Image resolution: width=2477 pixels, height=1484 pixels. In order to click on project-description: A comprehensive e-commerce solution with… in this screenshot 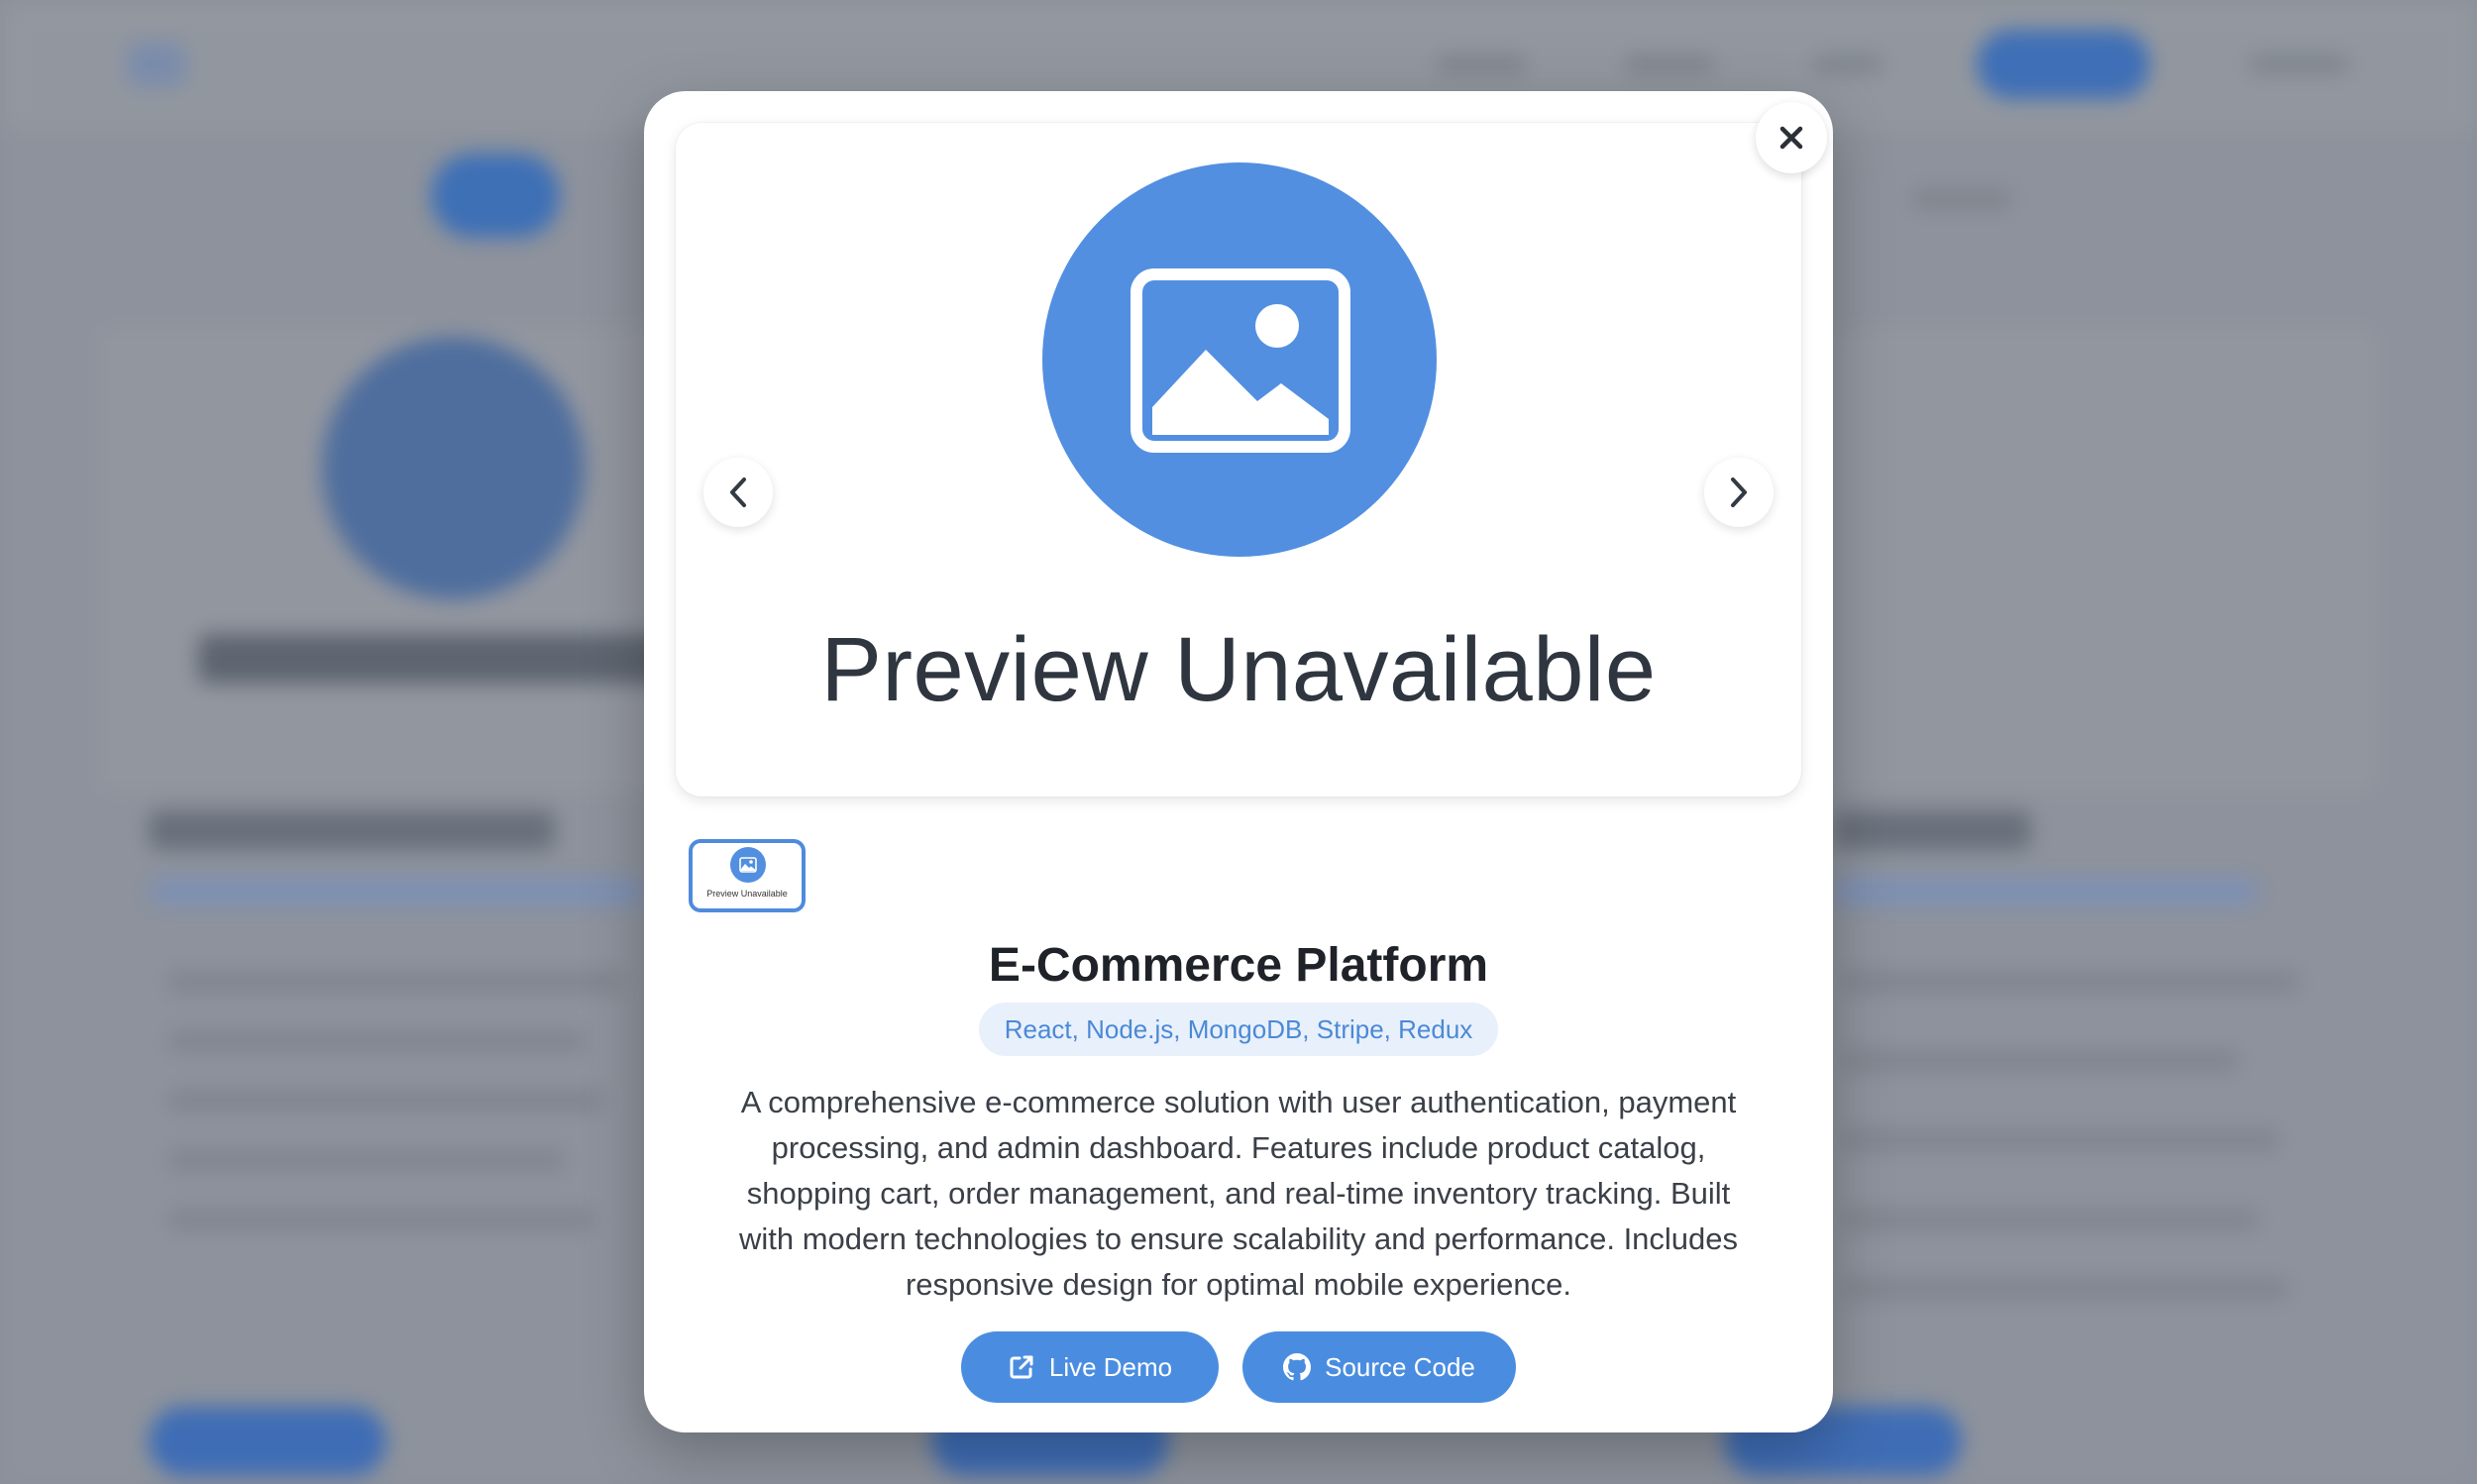, I will do `click(1239, 1193)`.